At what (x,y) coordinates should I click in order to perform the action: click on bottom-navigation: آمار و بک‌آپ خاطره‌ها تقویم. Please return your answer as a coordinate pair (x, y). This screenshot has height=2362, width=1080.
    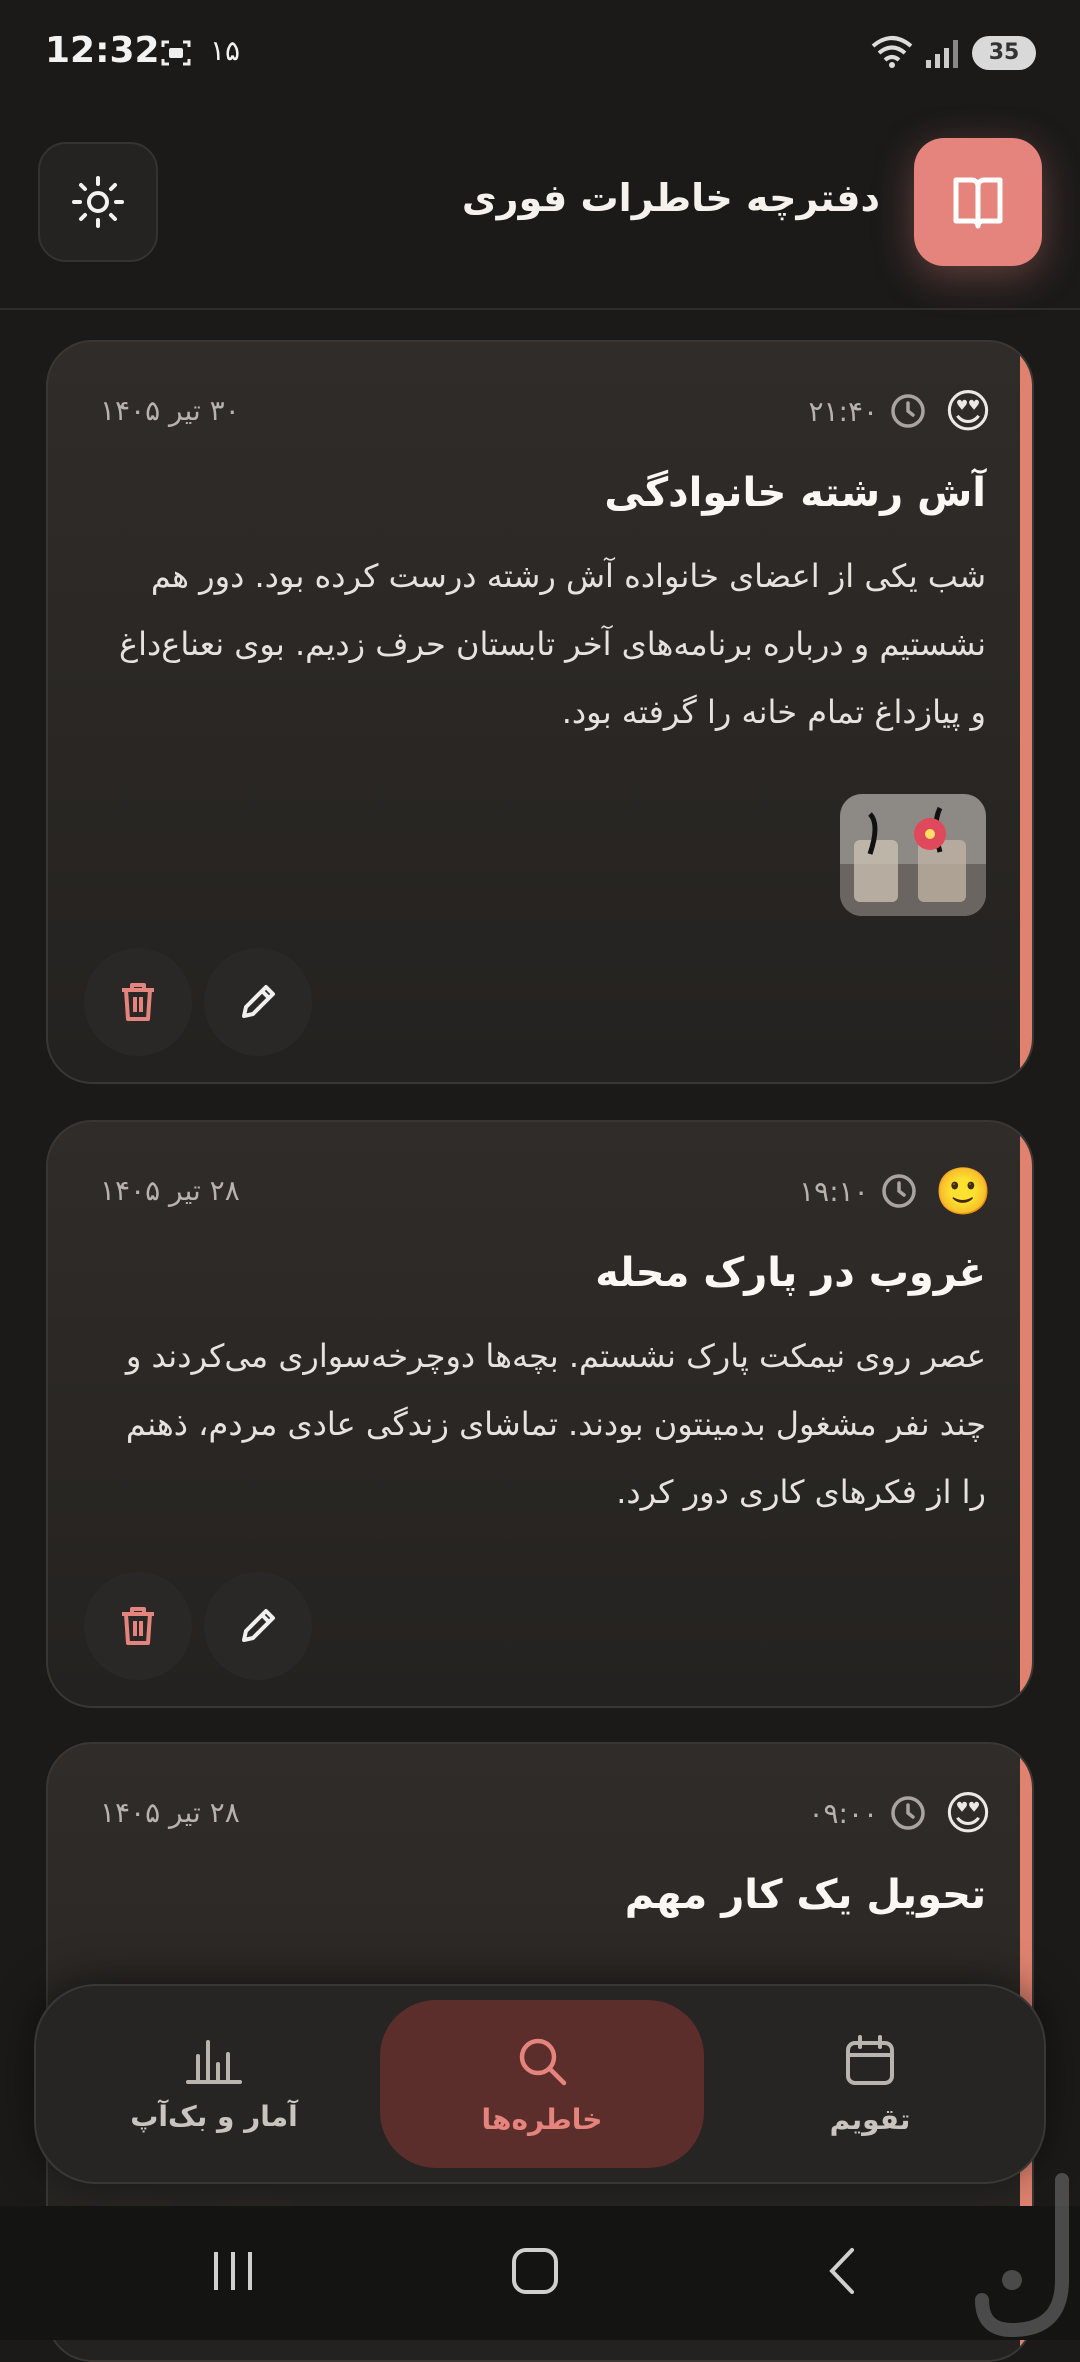
    Looking at the image, I should click on (540, 2084).